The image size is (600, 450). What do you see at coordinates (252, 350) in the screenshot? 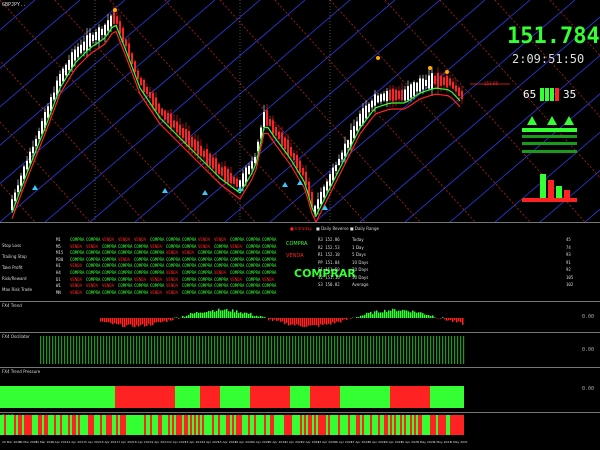
I see `panel-2-svg` at bounding box center [252, 350].